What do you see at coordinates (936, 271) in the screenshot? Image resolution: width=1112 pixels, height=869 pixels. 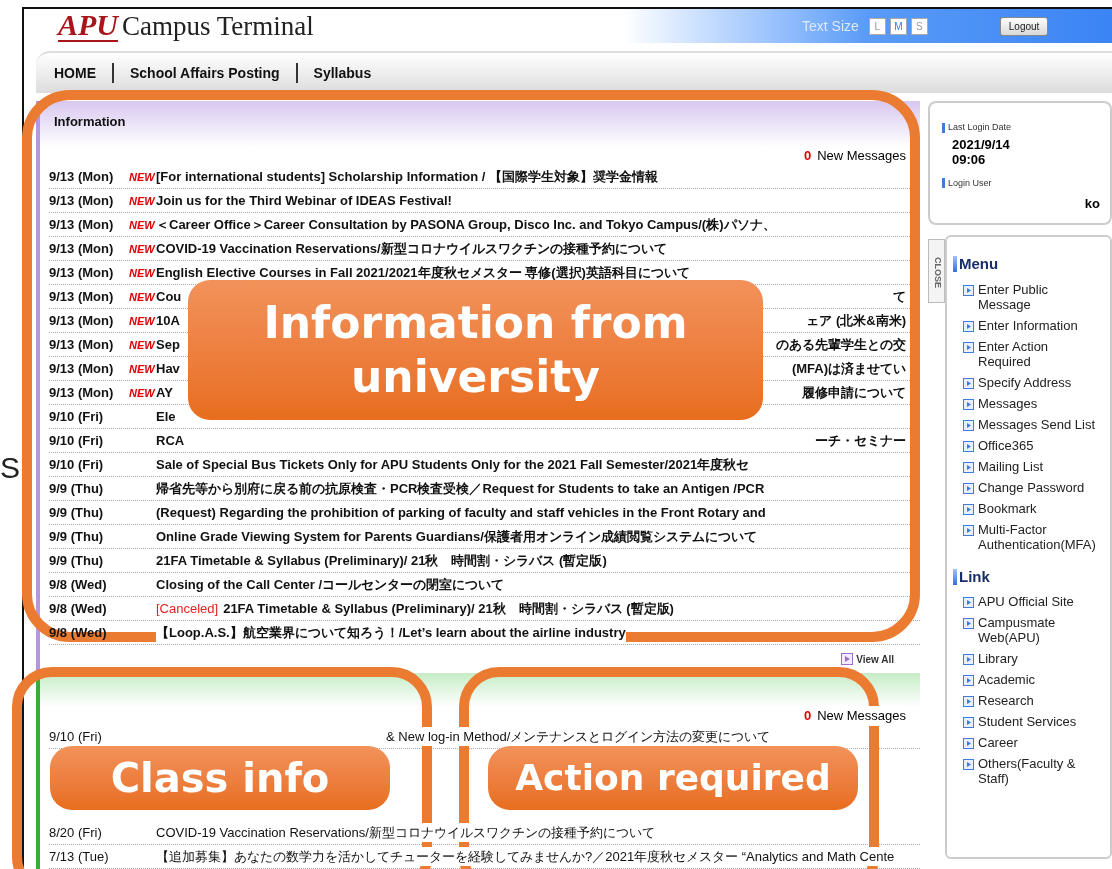 I see `close-tab: CLOSE` at bounding box center [936, 271].